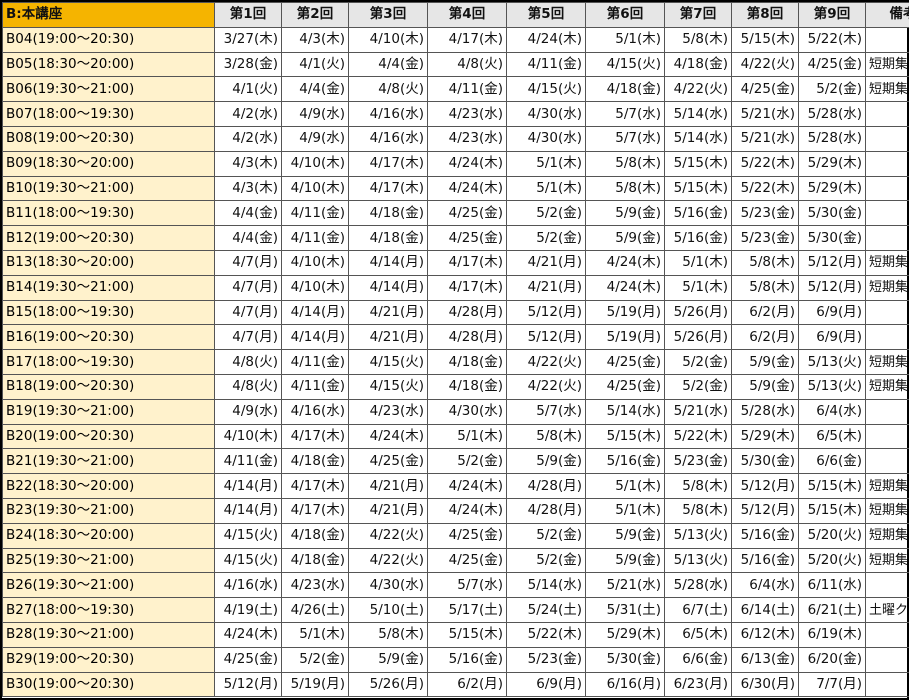  I want to click on course-name-cell: B04(19:00～20:30), so click(108, 39).